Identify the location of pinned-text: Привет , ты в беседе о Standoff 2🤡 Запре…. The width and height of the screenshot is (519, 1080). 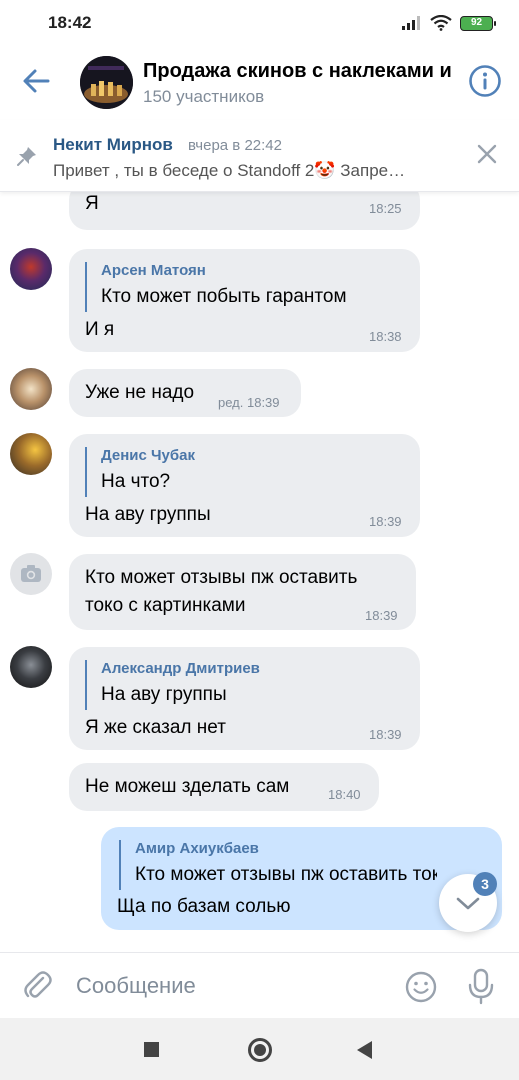
(229, 170).